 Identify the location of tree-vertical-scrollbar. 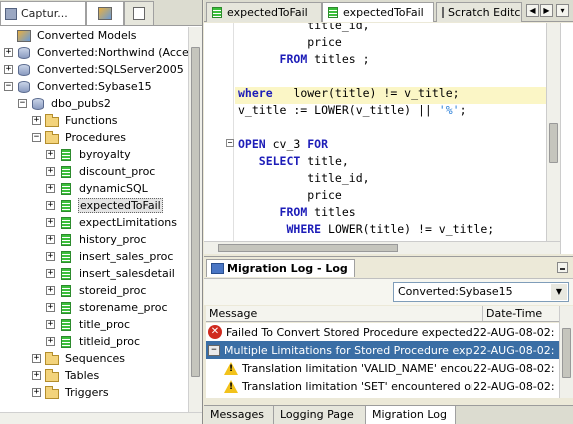
(195, 219).